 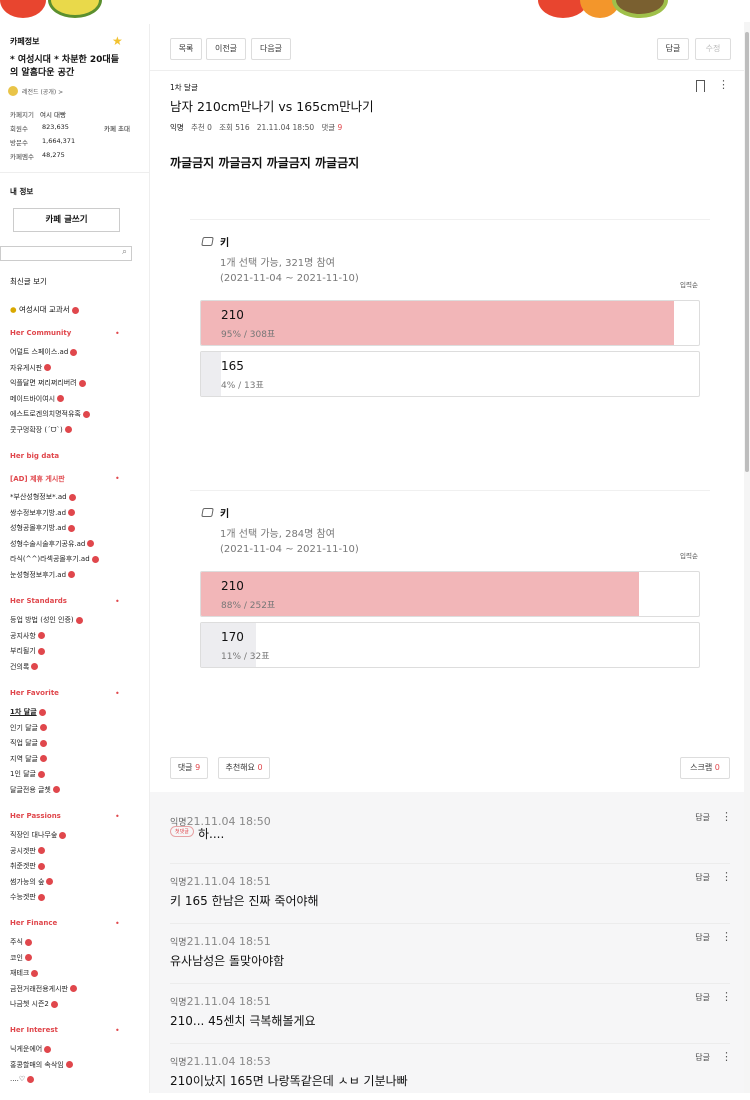 I want to click on sidebar-menu-item: 메이드바이여시, so click(x=37, y=399).